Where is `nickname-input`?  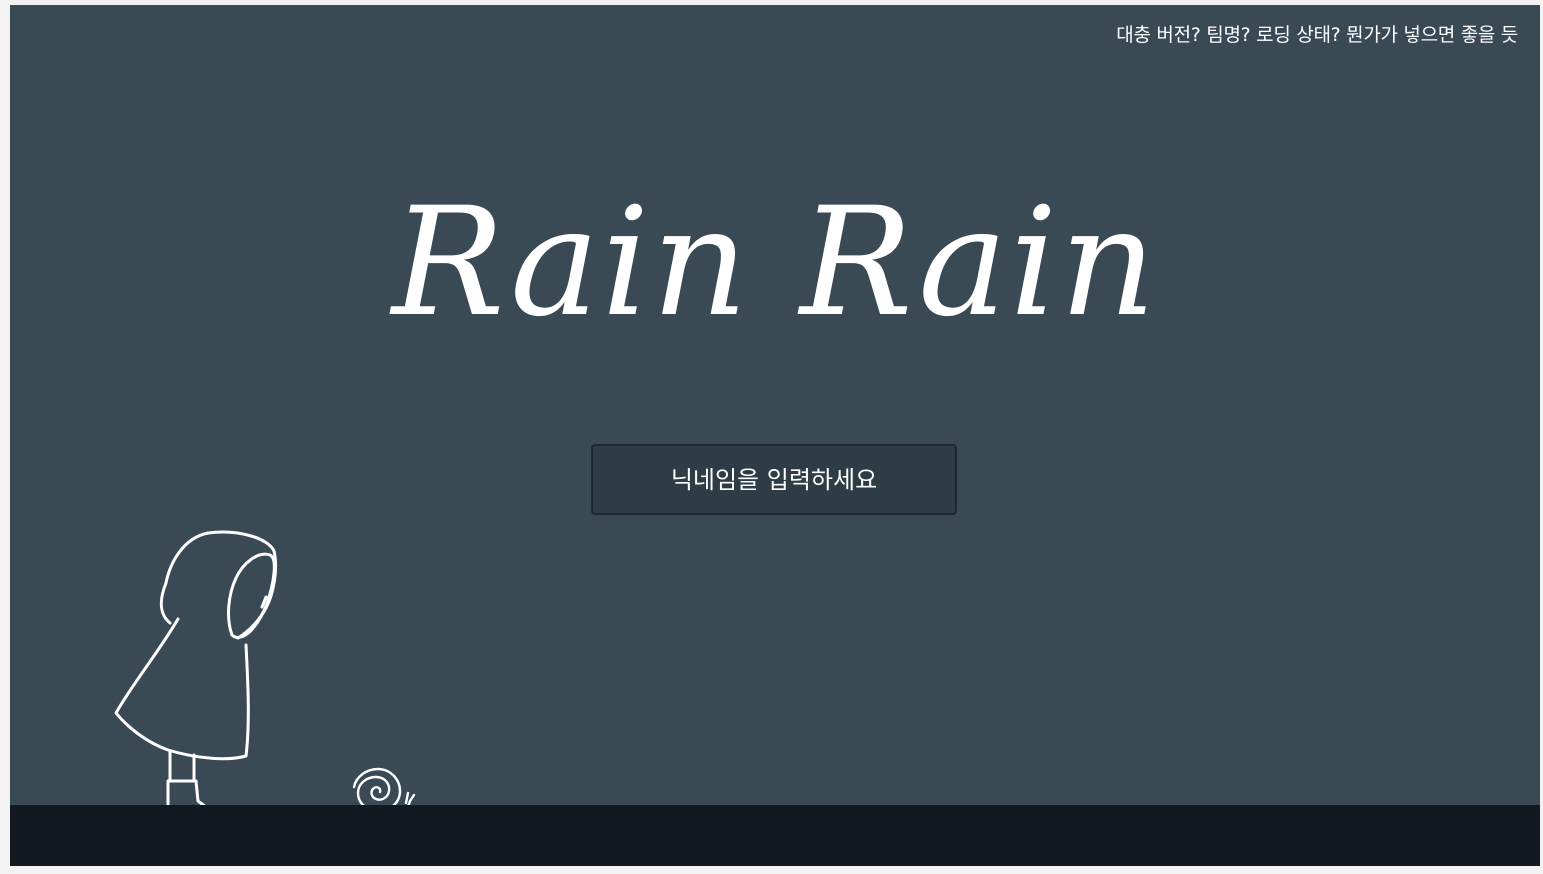
nickname-input is located at coordinates (774, 479).